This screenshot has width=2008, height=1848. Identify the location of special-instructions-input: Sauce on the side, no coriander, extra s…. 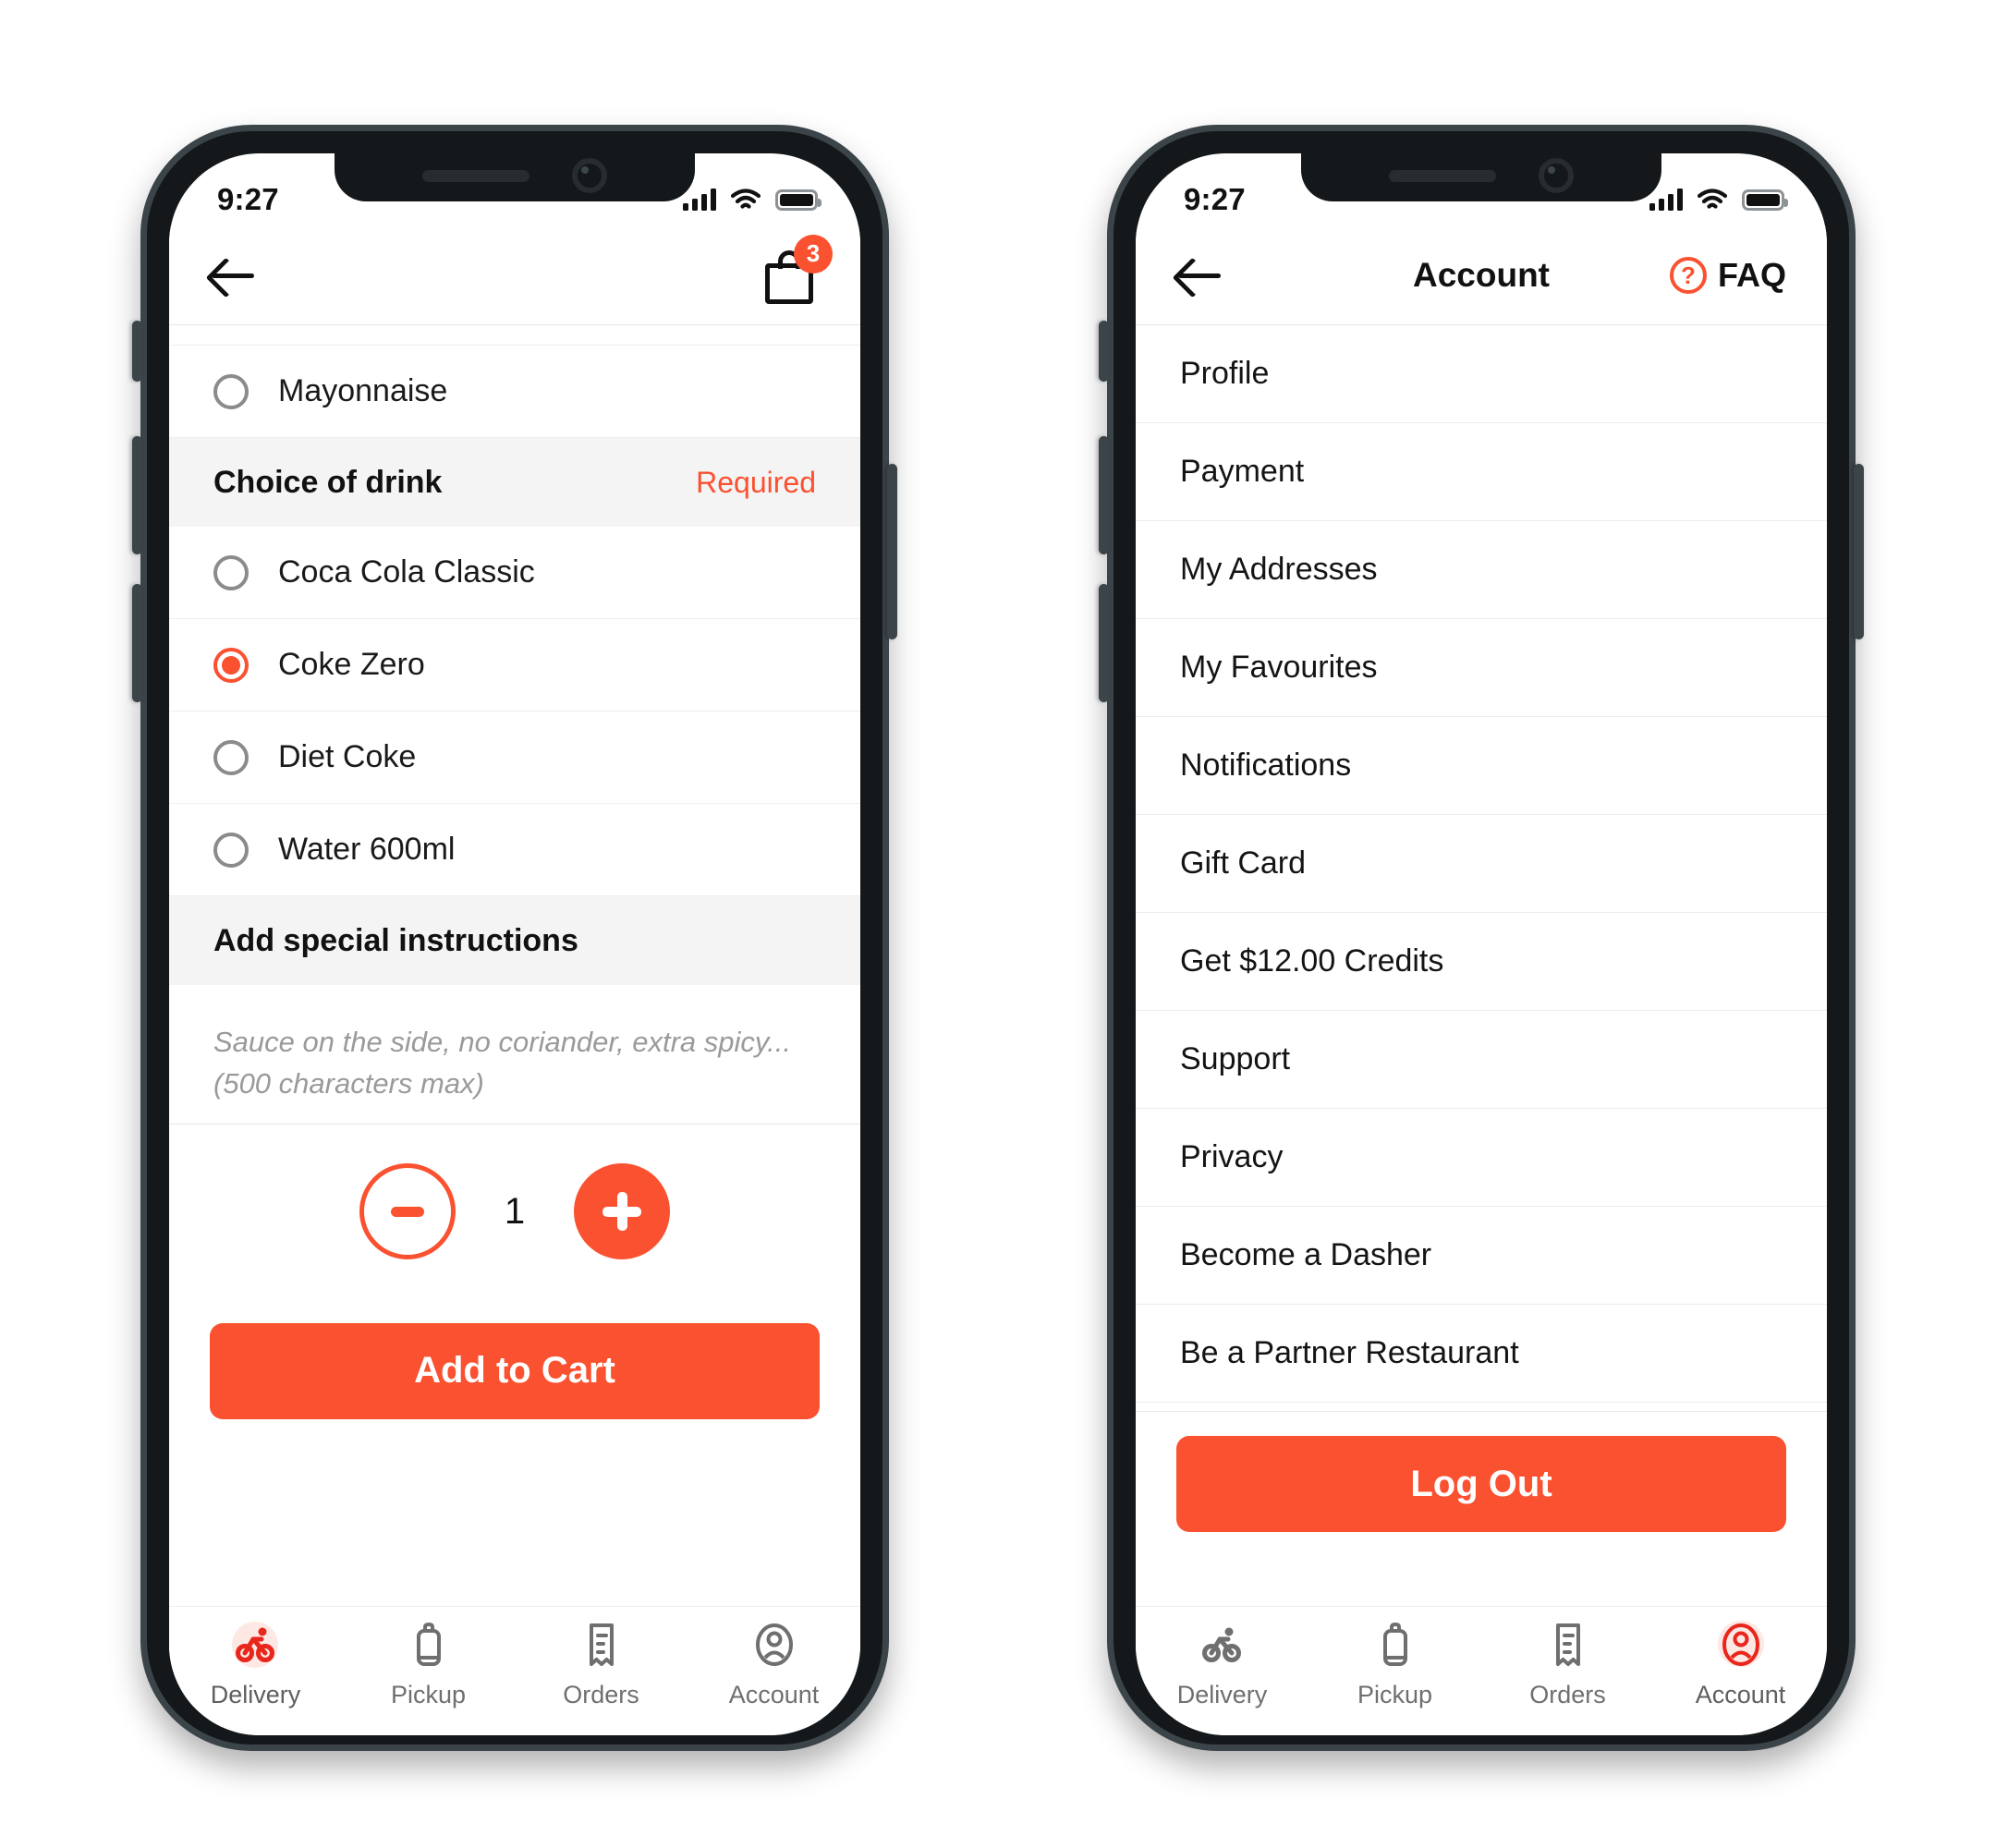
(514, 1054).